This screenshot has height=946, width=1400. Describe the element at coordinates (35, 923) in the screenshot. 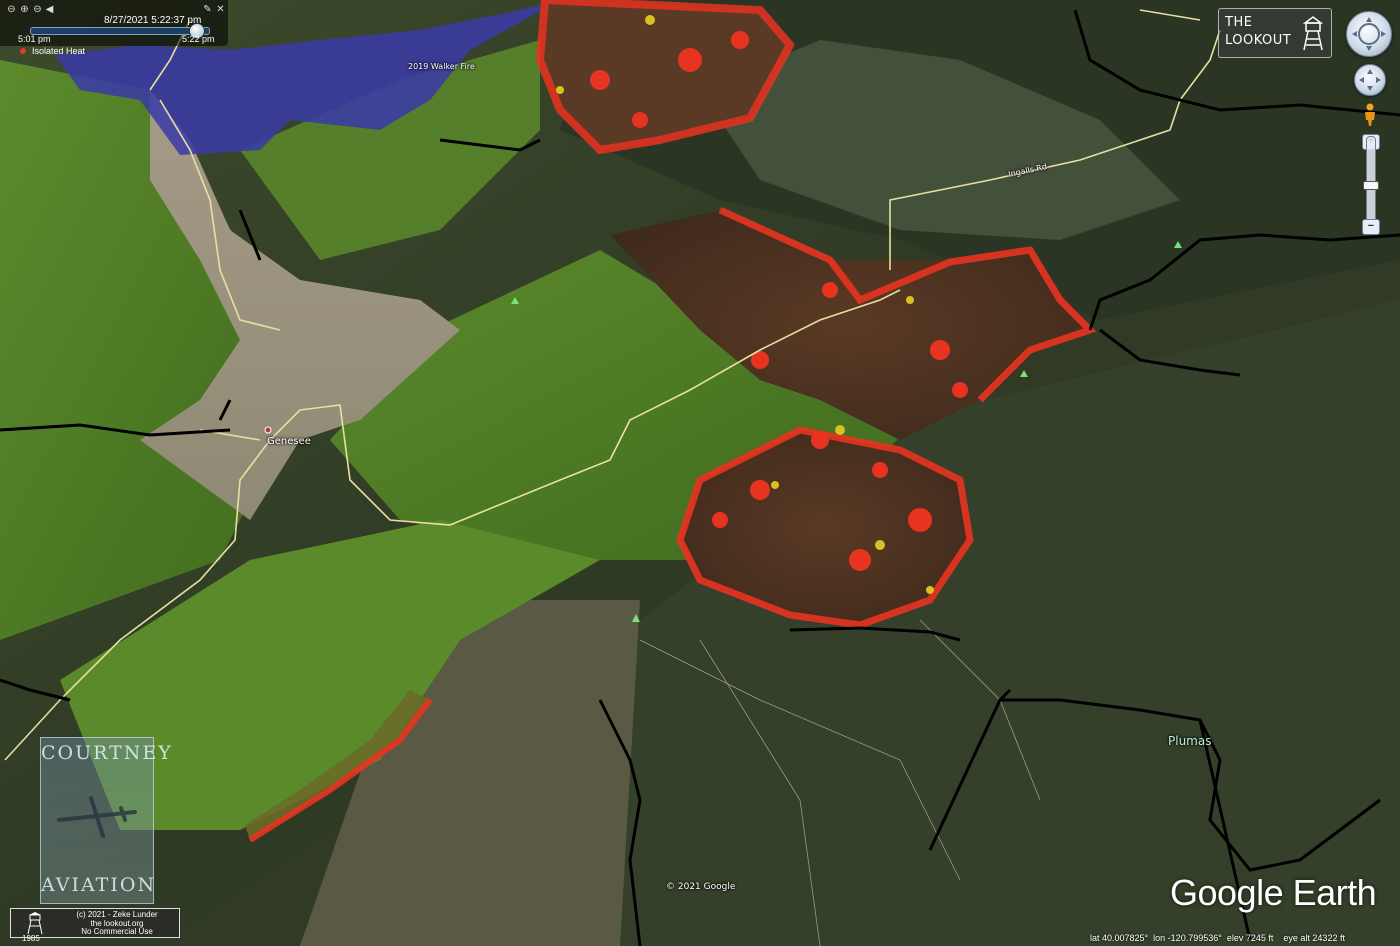

I see `lookout-small-icon` at that location.